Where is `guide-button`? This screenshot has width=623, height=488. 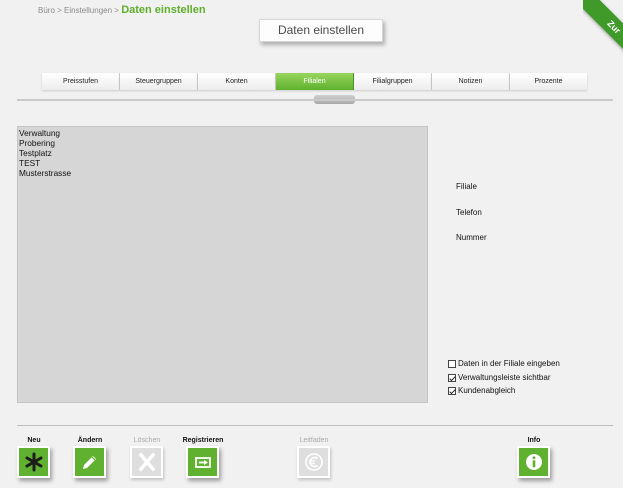
guide-button is located at coordinates (313, 462).